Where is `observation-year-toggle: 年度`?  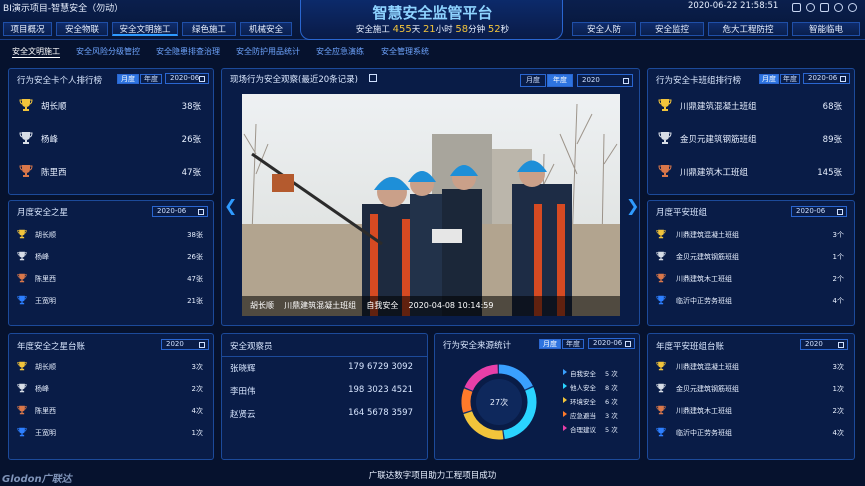
observation-year-toggle: 年度 is located at coordinates (560, 80).